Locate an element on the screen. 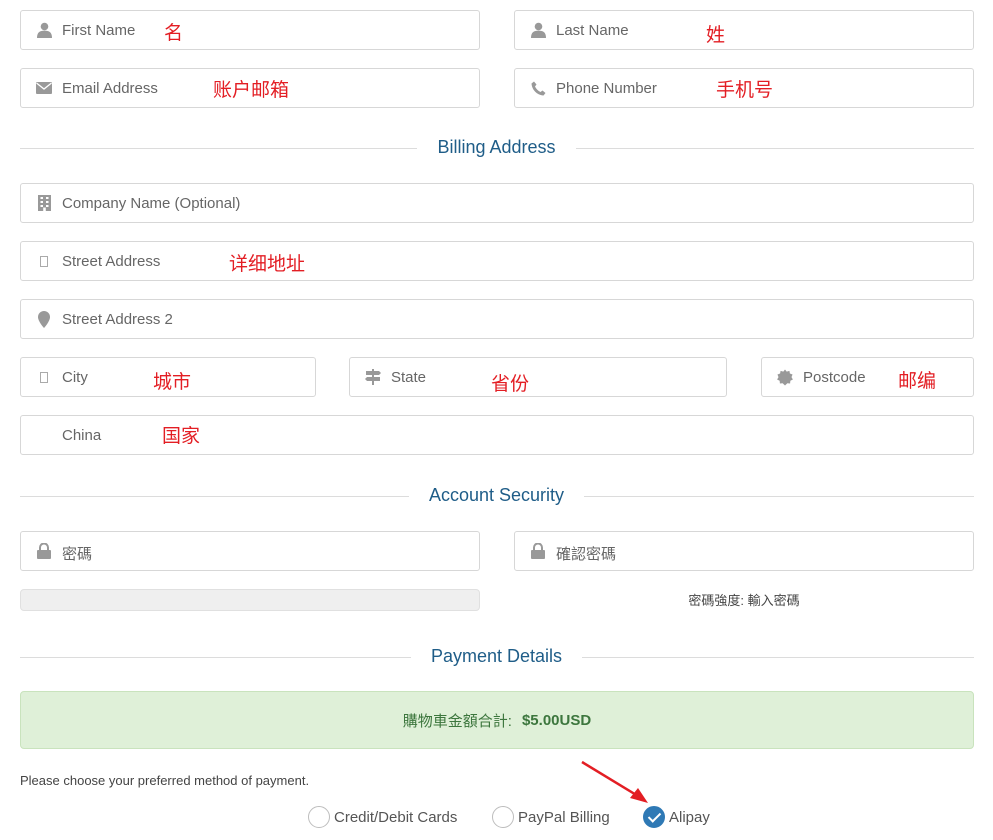  cart-total-value: $5.00USD is located at coordinates (556, 720).